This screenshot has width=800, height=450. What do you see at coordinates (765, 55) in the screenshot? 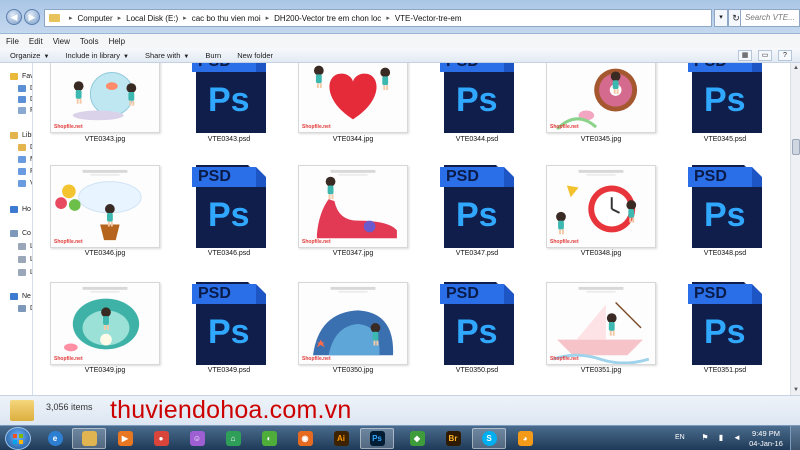
I see `preview-pane-icon: ▭` at bounding box center [765, 55].